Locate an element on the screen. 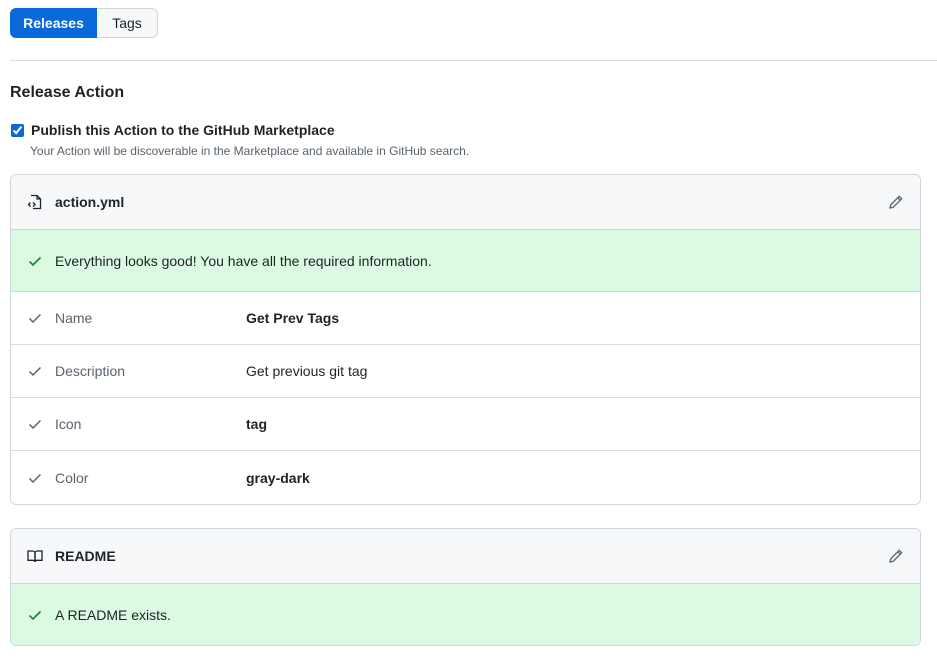 This screenshot has height=658, width=937. row-value: tag is located at coordinates (256, 424).